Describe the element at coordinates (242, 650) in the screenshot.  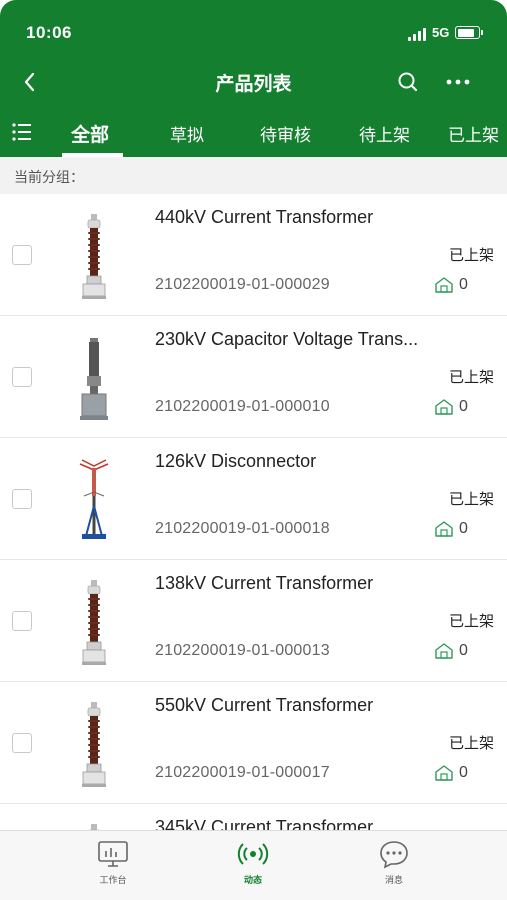
I see `product-code: 2102200019-01-000013` at that location.